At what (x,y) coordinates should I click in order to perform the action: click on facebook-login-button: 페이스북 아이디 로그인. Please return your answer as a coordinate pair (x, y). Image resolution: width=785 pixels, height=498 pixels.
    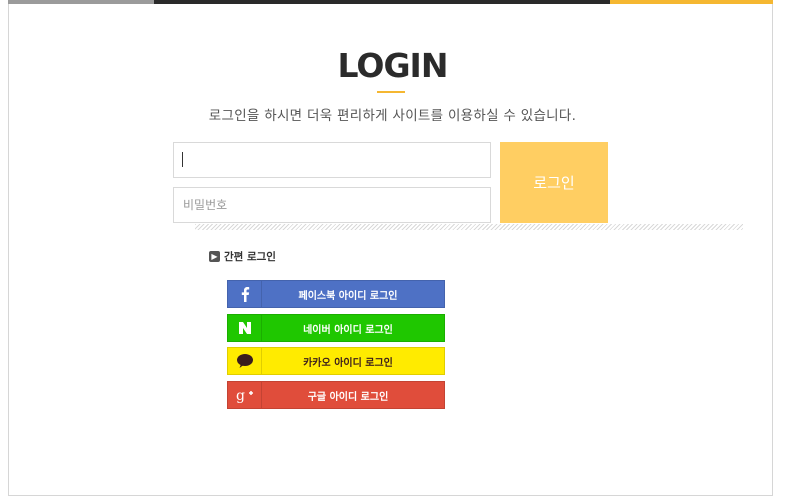
    Looking at the image, I should click on (336, 294).